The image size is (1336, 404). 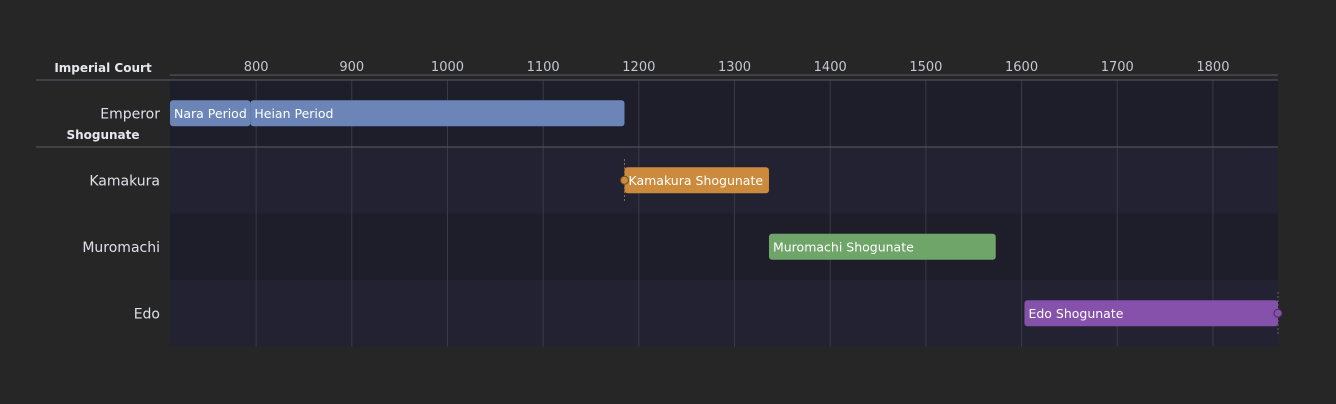 I want to click on bar-heian-period: Heian Period, so click(x=437, y=113).